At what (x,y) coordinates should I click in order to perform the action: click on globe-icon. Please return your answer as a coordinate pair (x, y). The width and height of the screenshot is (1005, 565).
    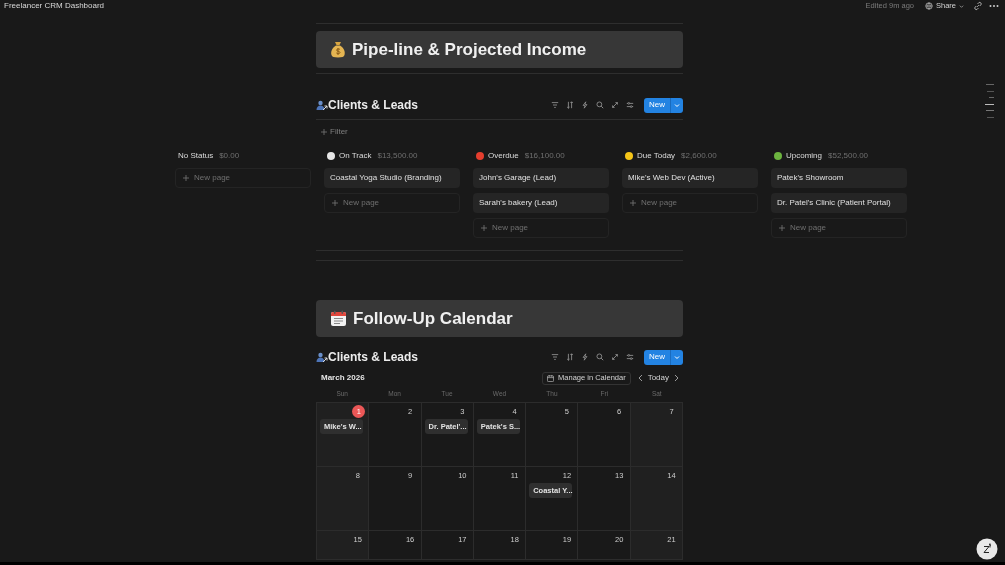
    Looking at the image, I should click on (929, 6).